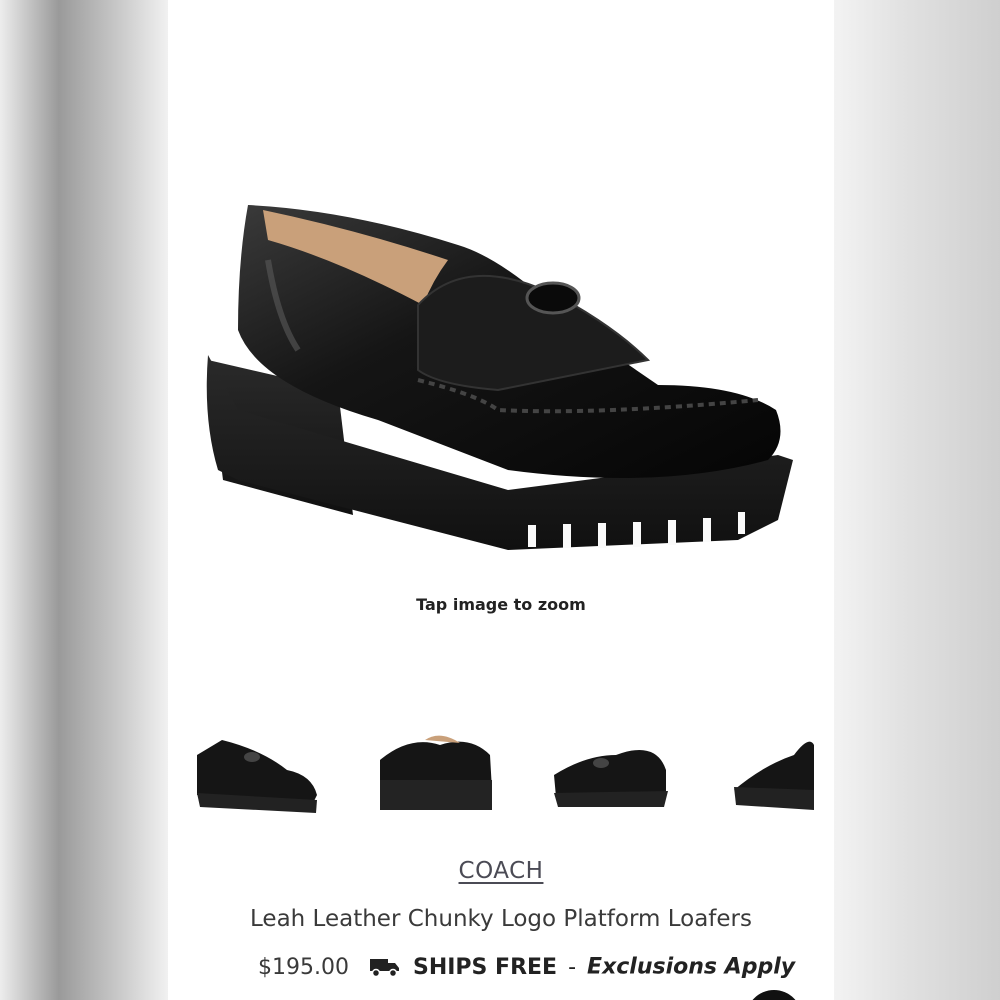 This screenshot has width=1000, height=1000. I want to click on thumbnail-strip, so click(501, 775).